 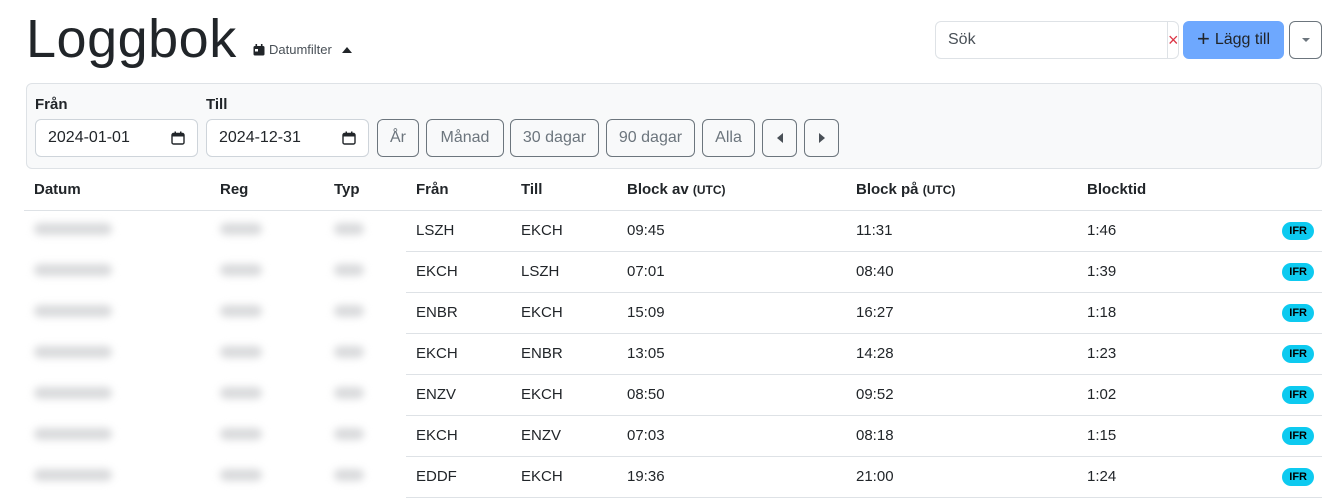 What do you see at coordinates (673, 395) in the screenshot?
I see `table-row: ENZV EKCH 08:50 09:52 1:02 IFR` at bounding box center [673, 395].